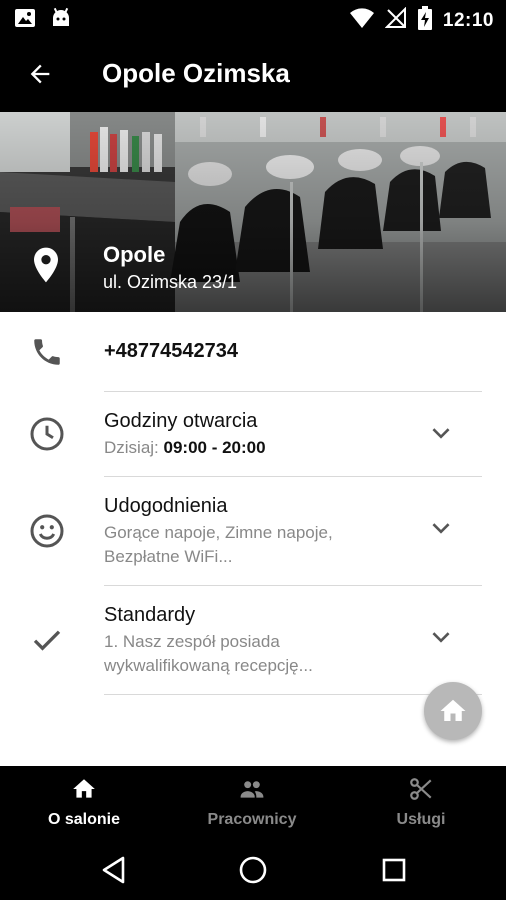  Describe the element at coordinates (395, 20) in the screenshot. I see `no-signal-icon` at that location.